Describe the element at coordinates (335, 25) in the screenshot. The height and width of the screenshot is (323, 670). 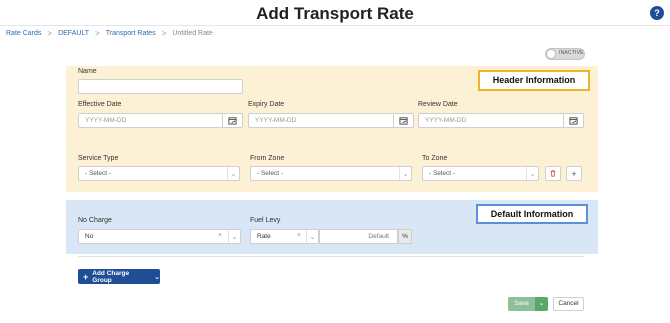
I see `header-divider` at that location.